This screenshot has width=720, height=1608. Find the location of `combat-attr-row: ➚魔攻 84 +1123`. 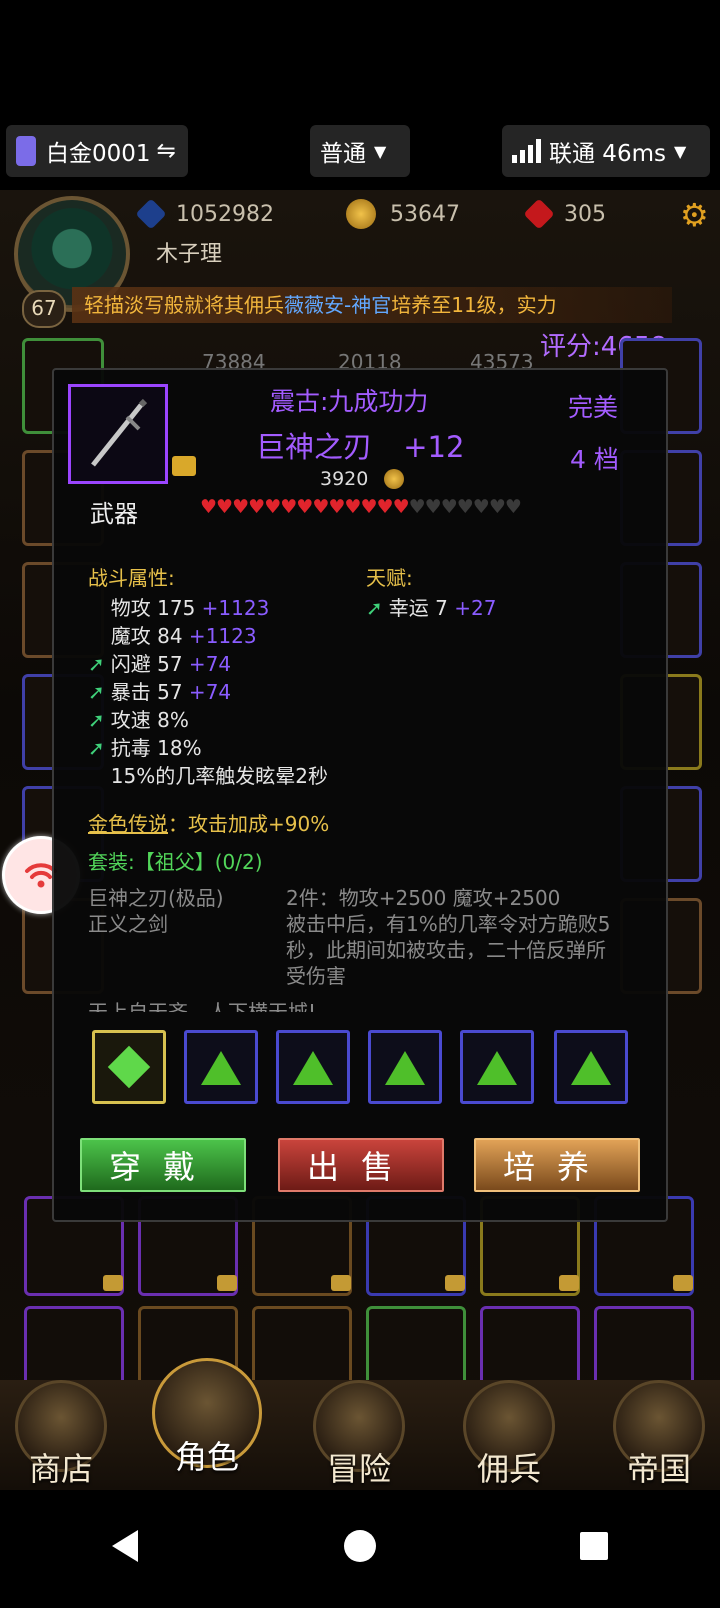

combat-attr-row: ➚魔攻 84 +1123 is located at coordinates (172, 634).